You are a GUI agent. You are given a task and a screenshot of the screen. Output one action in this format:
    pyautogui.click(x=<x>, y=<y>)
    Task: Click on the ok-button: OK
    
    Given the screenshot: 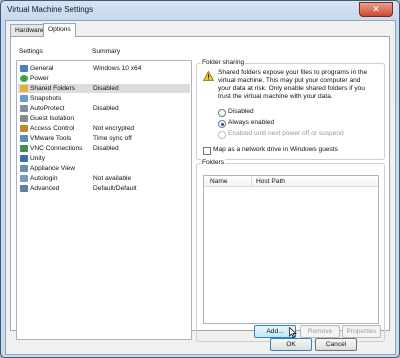 What is the action you would take?
    pyautogui.click(x=291, y=344)
    